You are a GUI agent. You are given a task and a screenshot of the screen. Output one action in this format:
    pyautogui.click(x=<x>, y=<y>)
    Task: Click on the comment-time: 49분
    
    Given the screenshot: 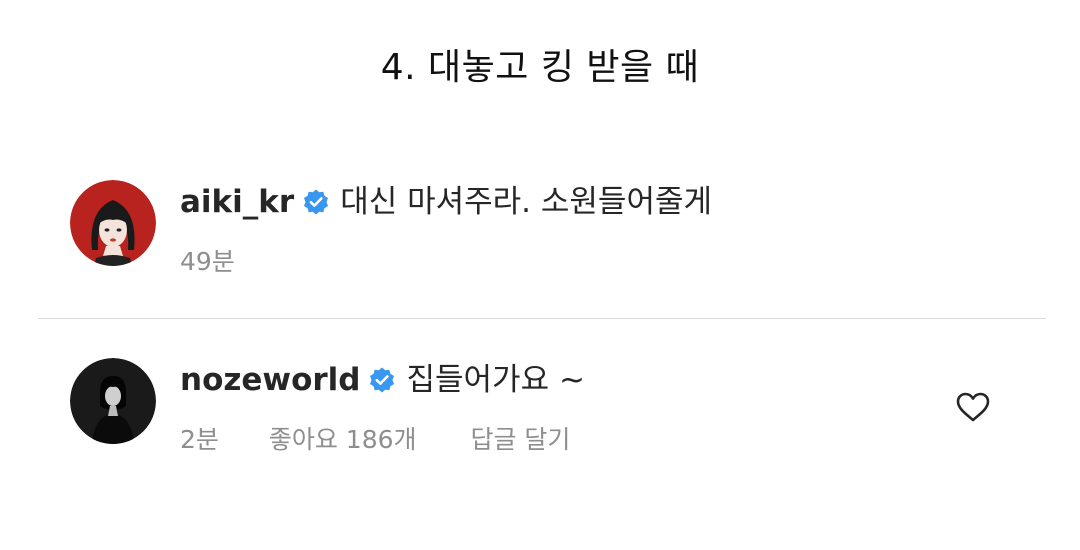 What is the action you would take?
    pyautogui.click(x=207, y=261)
    